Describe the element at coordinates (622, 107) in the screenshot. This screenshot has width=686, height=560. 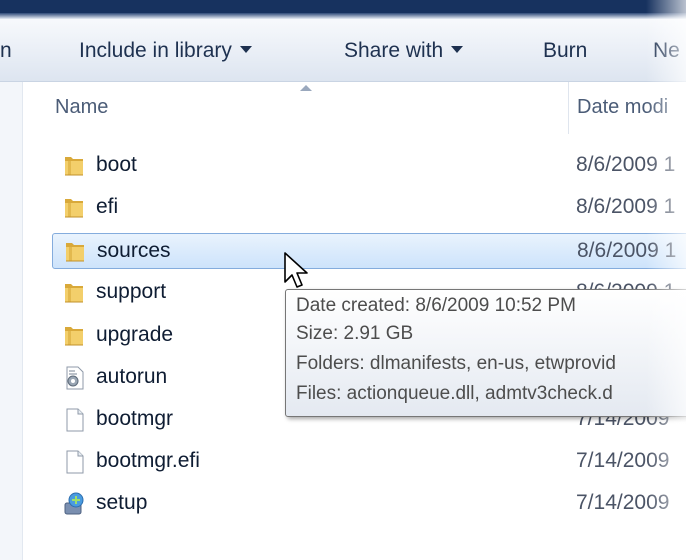
I see `date-modified-column-header: Date modi` at that location.